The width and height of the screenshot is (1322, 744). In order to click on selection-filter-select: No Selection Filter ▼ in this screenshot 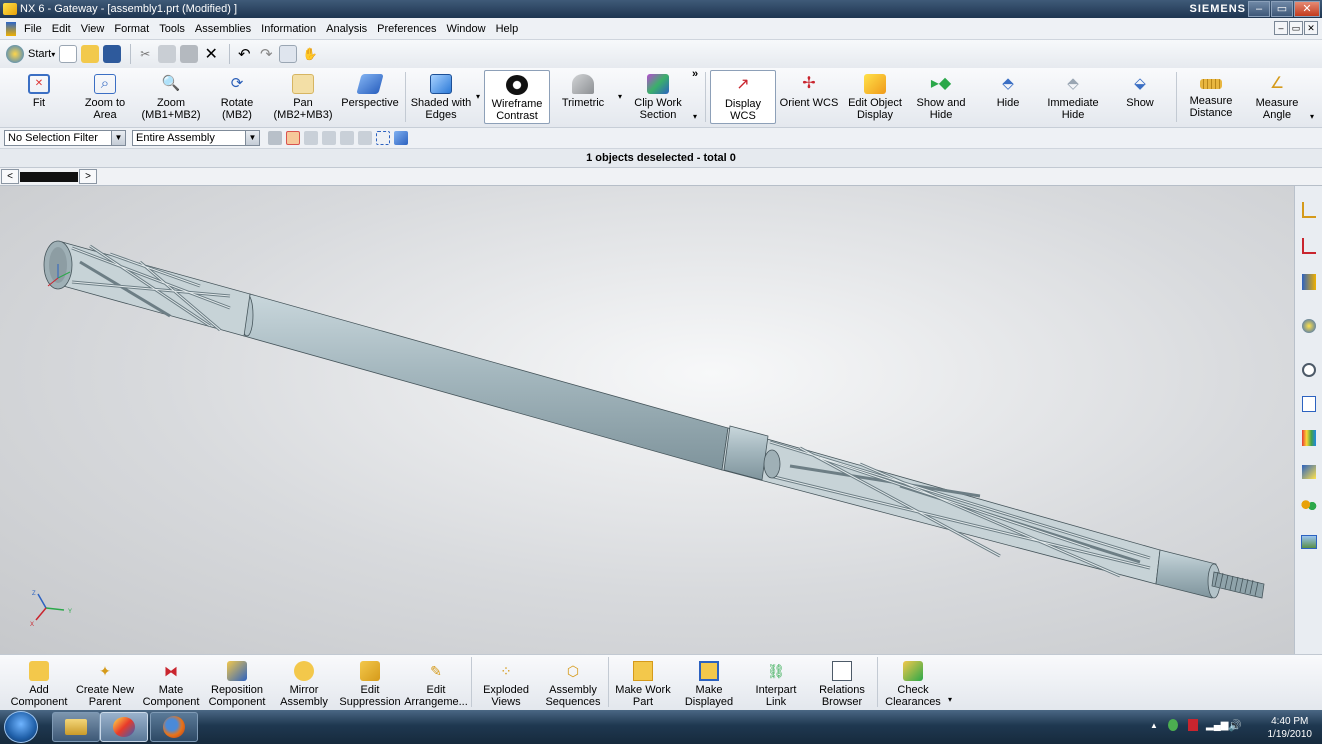, I will do `click(65, 138)`.